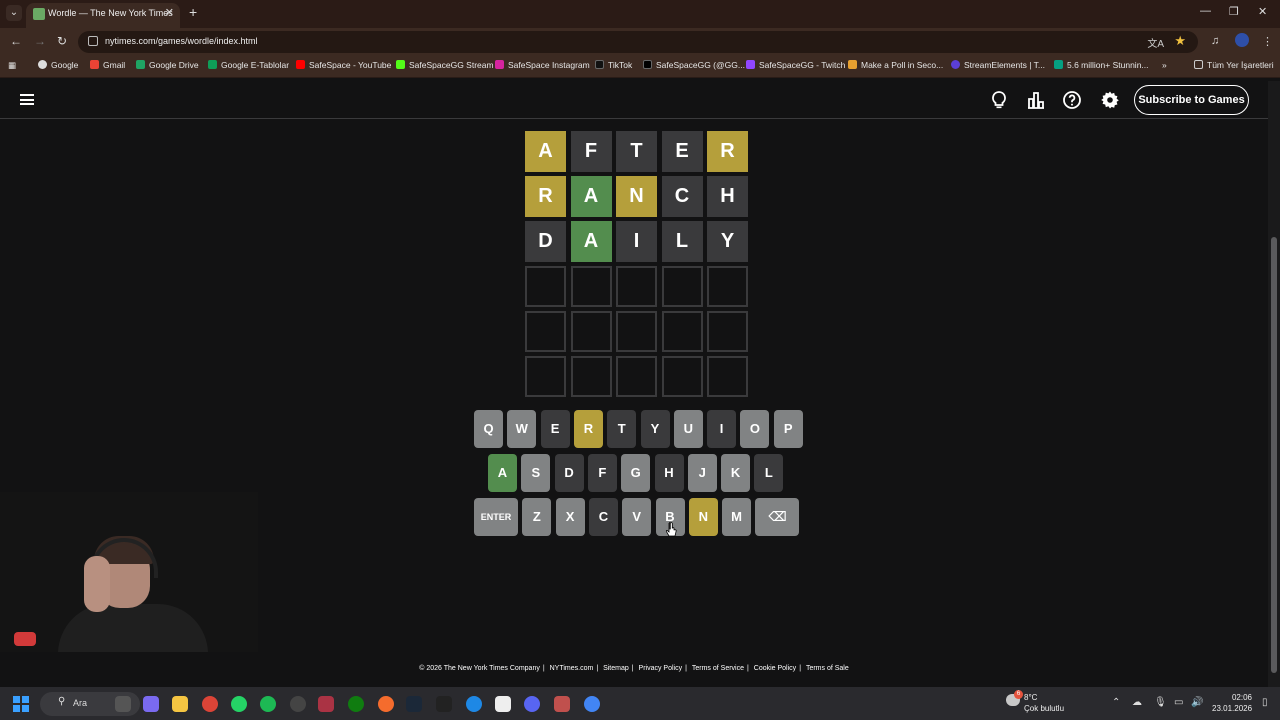 This screenshot has height=720, width=1280. Describe the element at coordinates (343, 65) in the screenshot. I see `bookmark-safespace-youtube: SafeSpace - YouTube` at that location.